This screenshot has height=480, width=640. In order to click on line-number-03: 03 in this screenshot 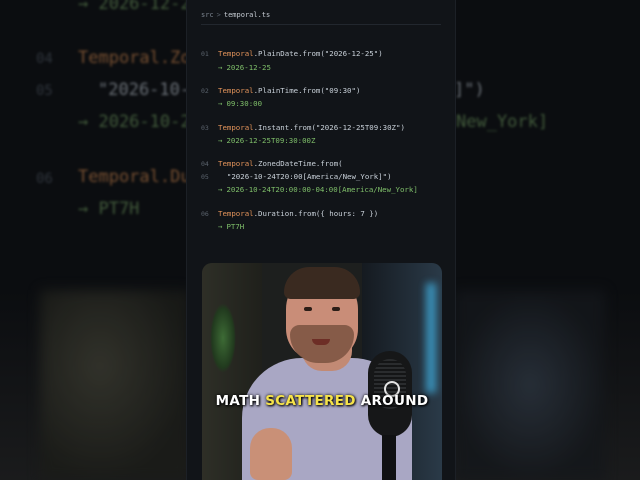, I will do `click(205, 128)`.